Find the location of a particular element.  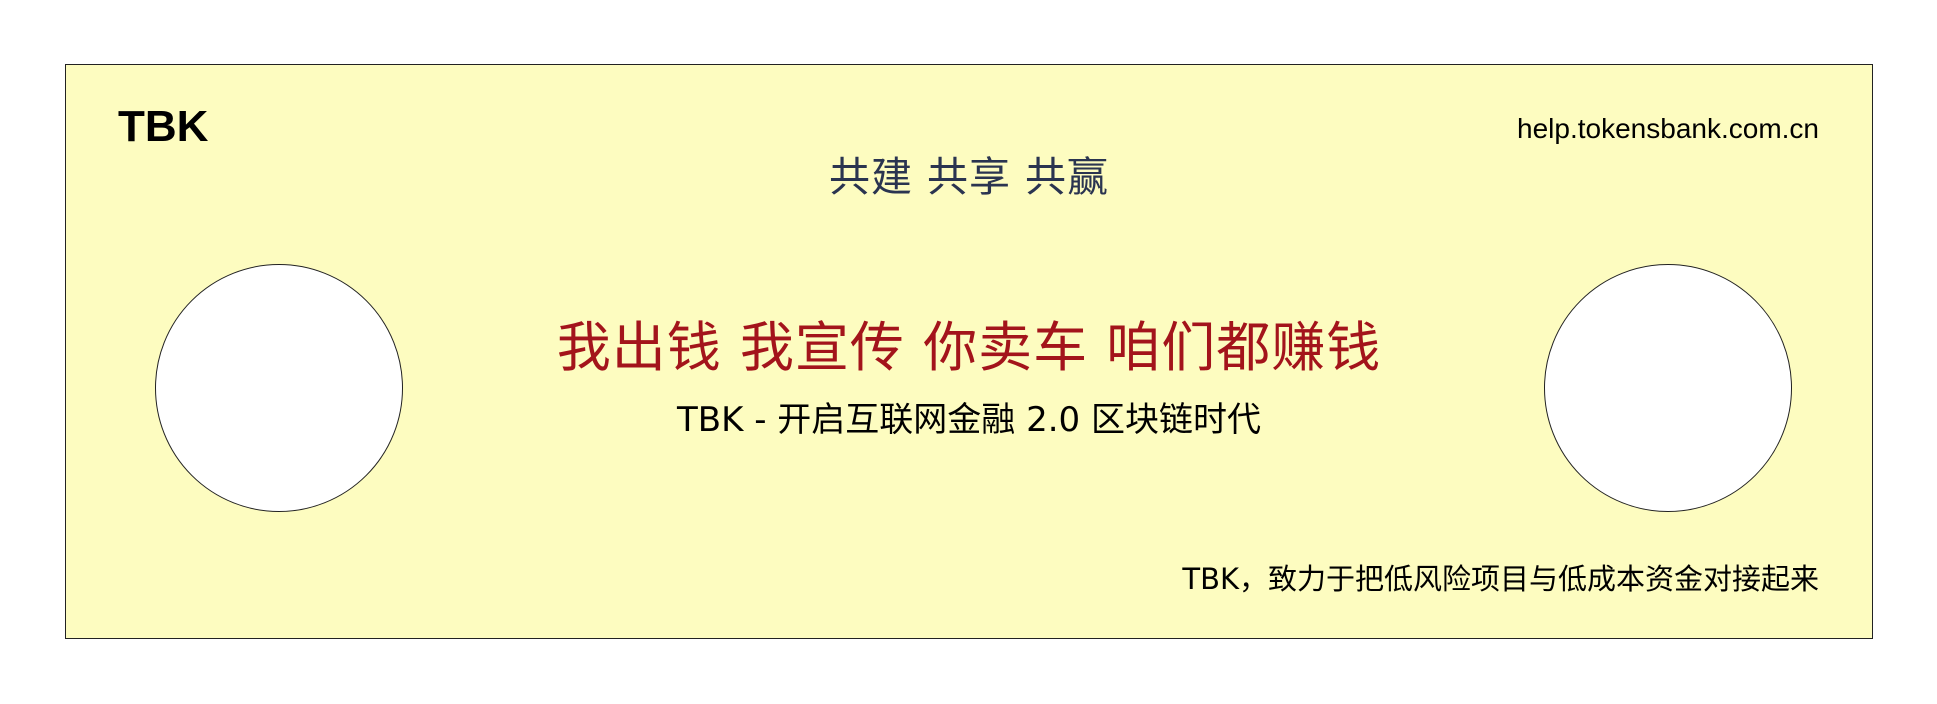

right-circle-cutout is located at coordinates (1668, 388).